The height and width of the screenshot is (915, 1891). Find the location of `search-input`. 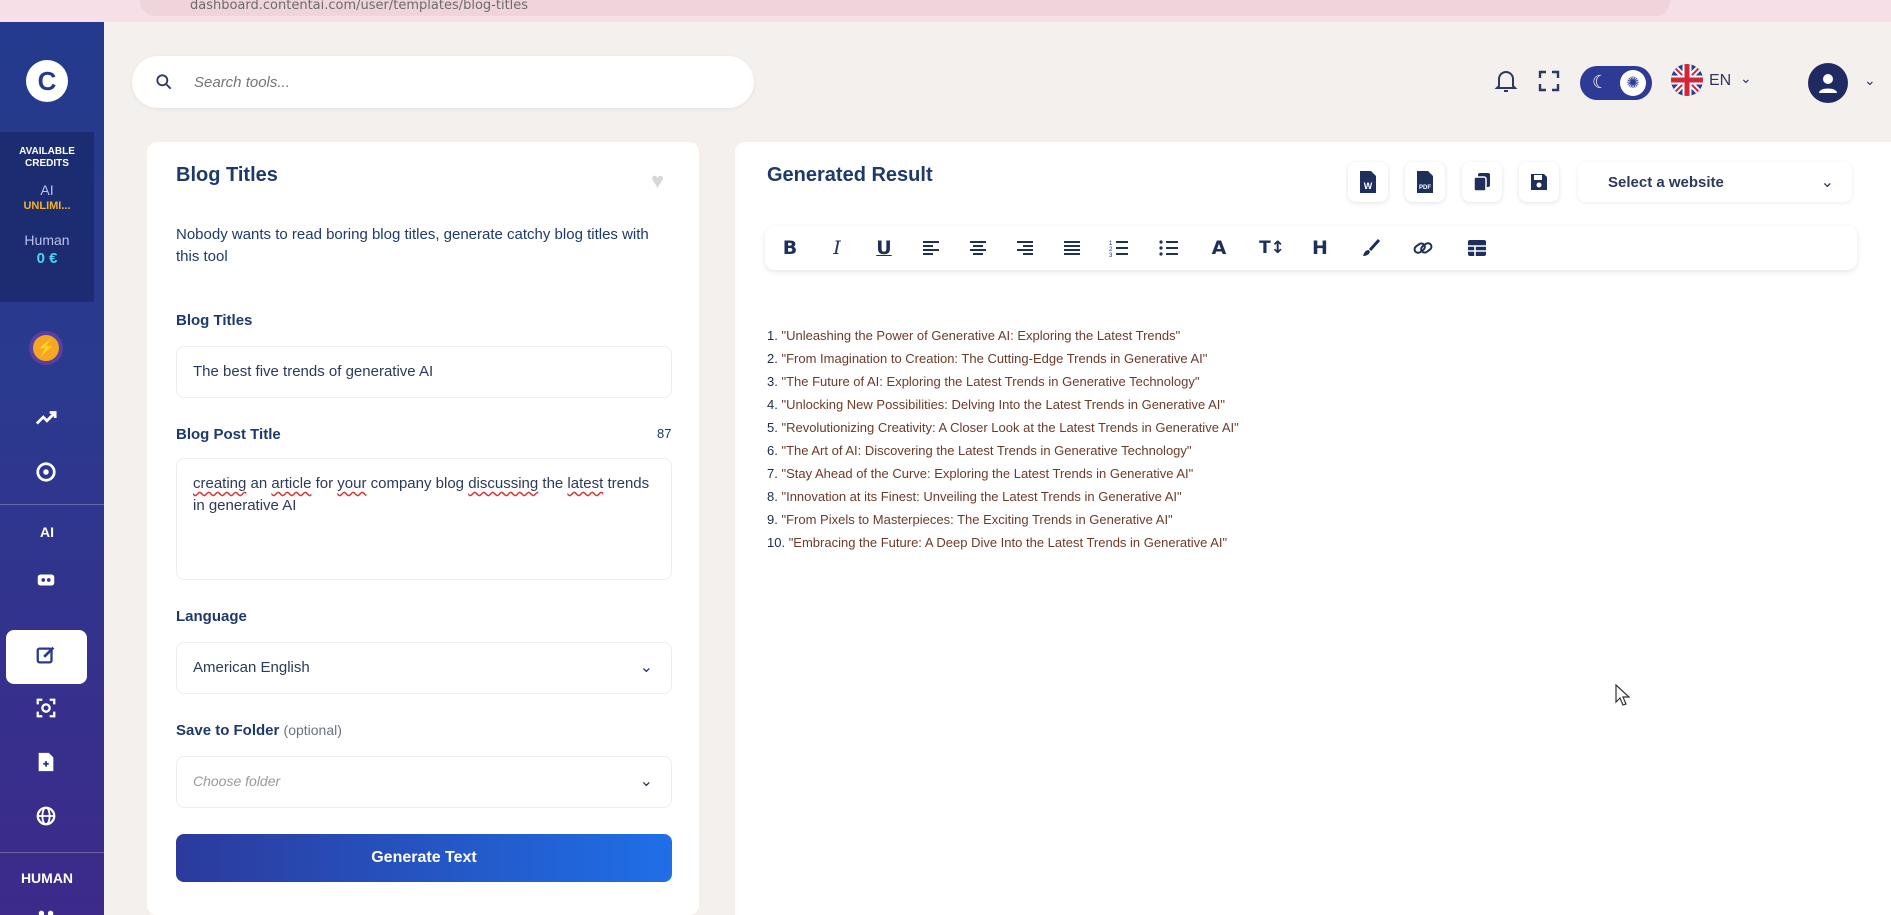

search-input is located at coordinates (454, 82).